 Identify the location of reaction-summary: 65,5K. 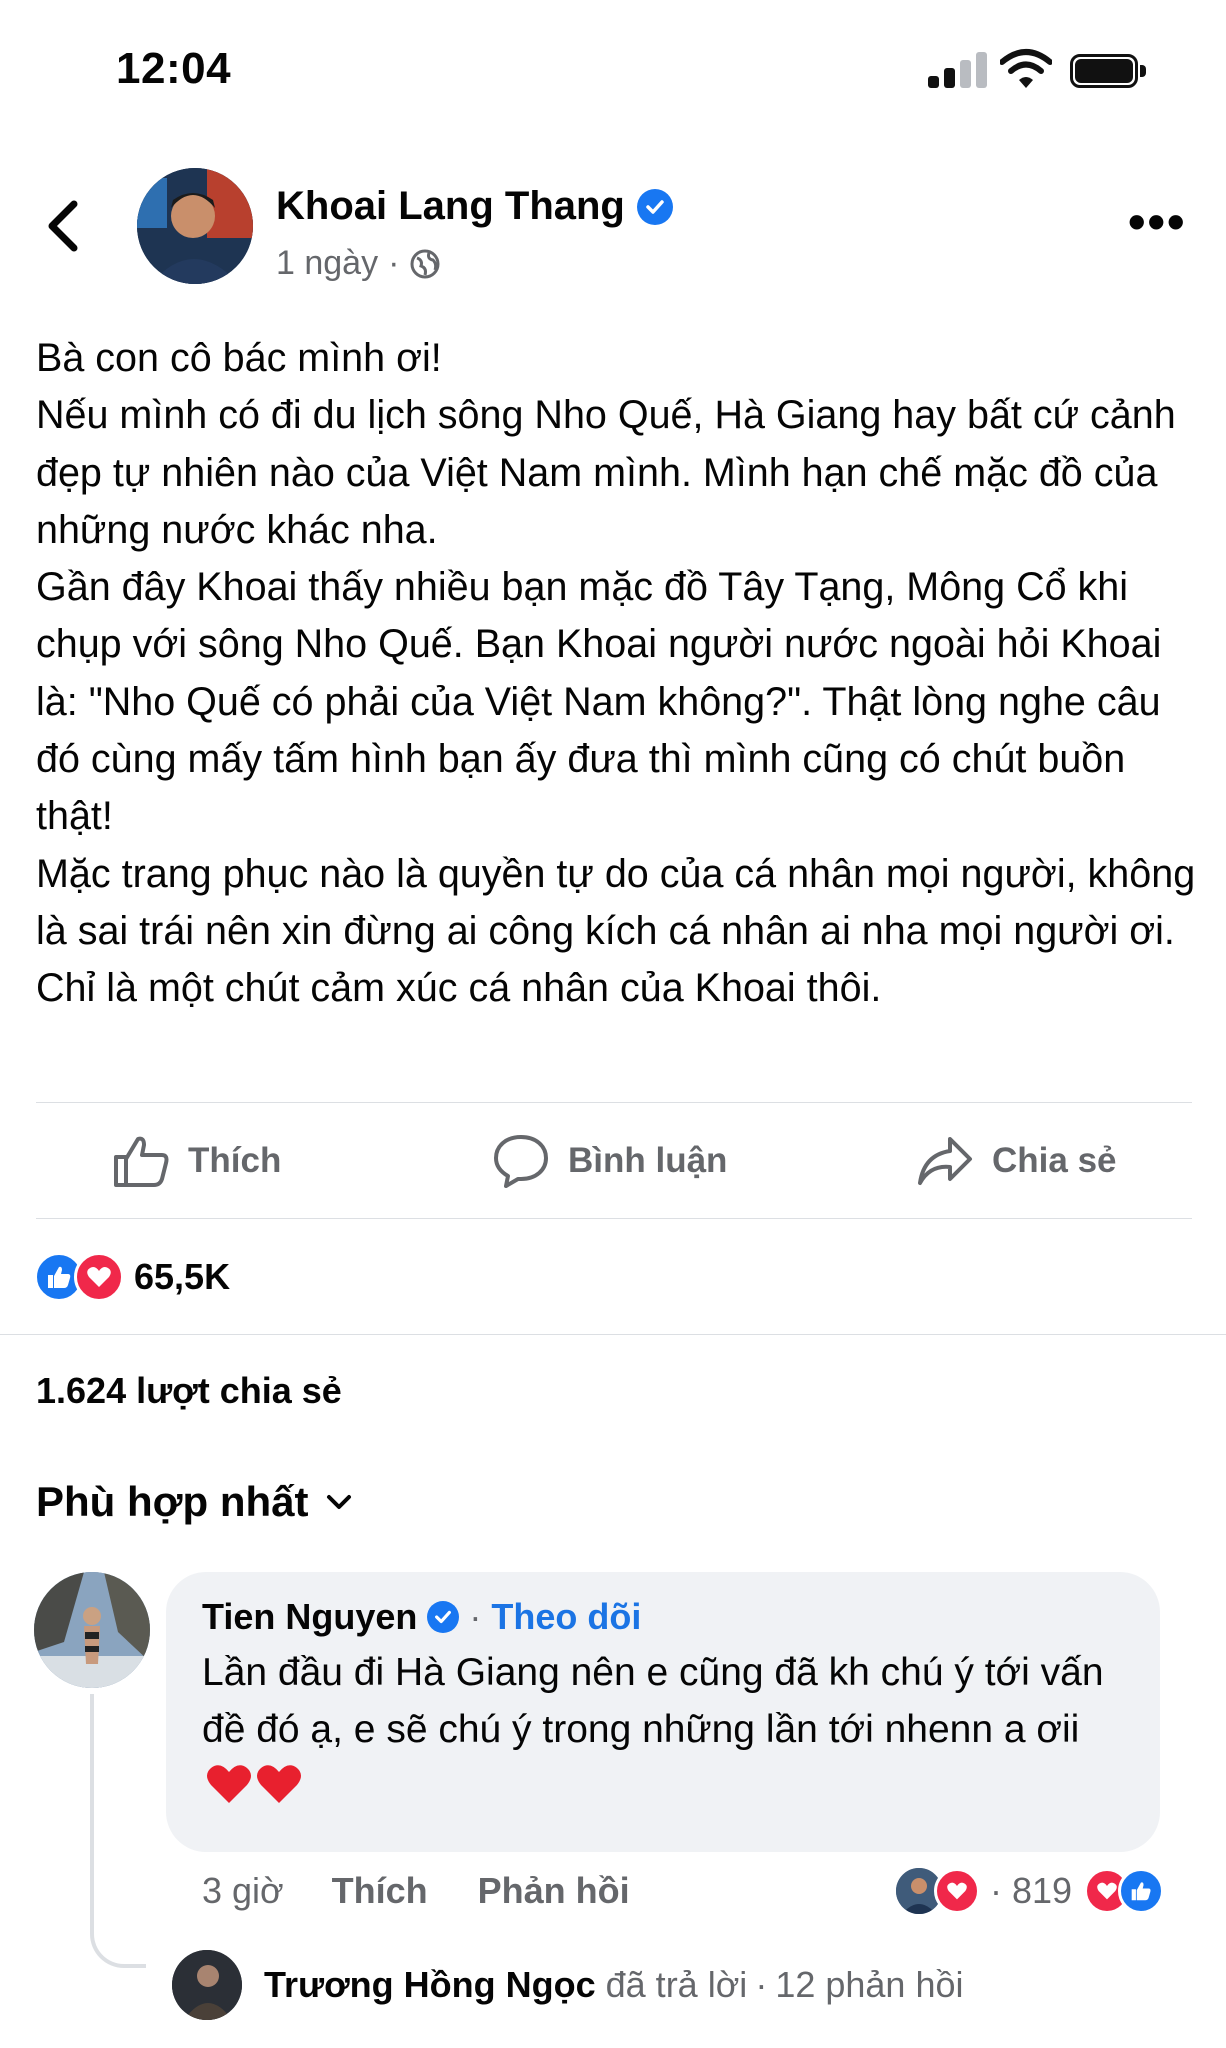
(132, 1277).